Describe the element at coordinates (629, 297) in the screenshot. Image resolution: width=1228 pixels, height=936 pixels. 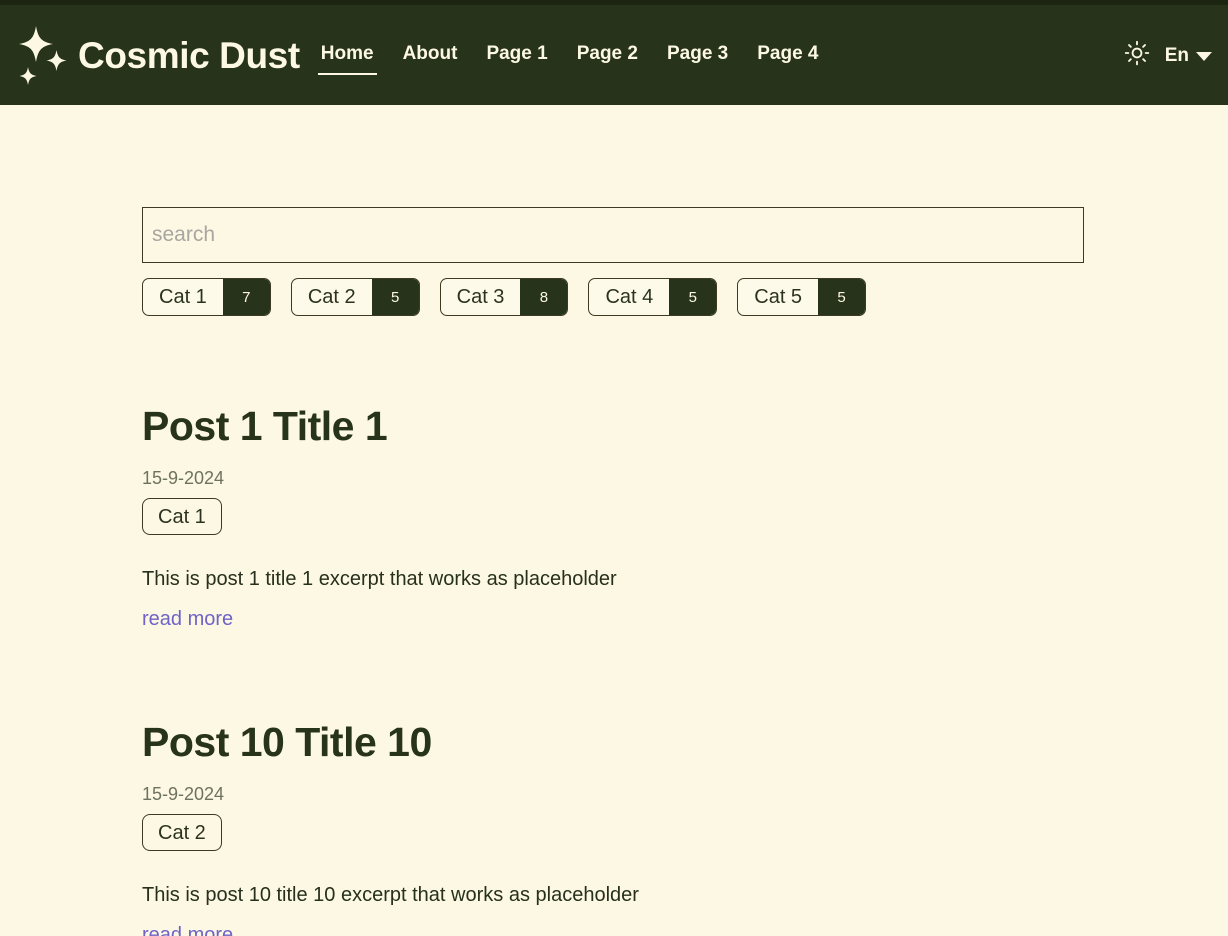
I see `category-chip-label: Cat 4` at that location.